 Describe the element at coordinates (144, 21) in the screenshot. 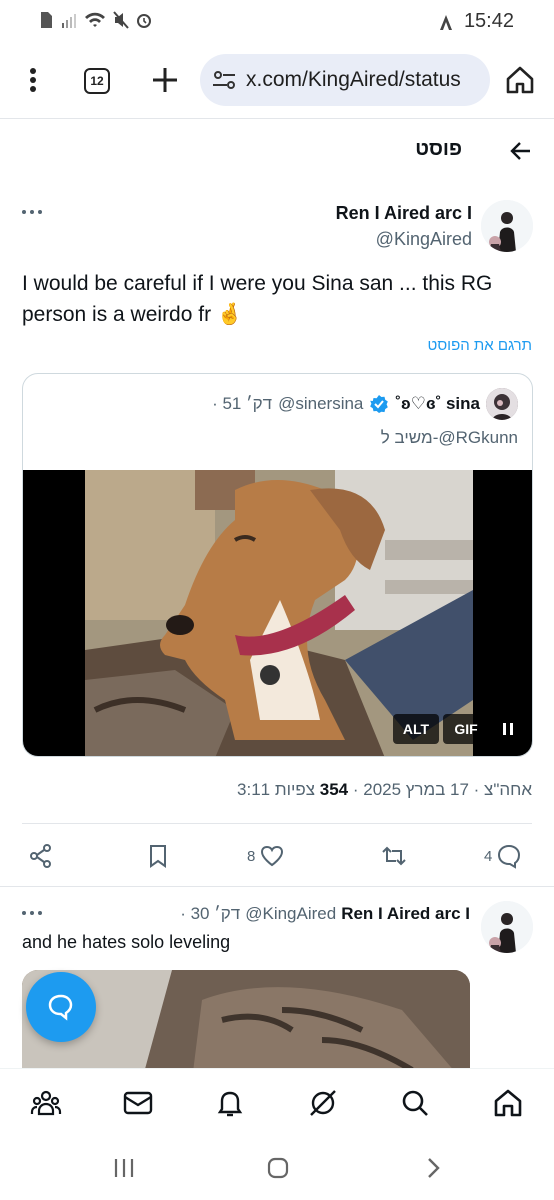

I see `alarm-icon` at that location.